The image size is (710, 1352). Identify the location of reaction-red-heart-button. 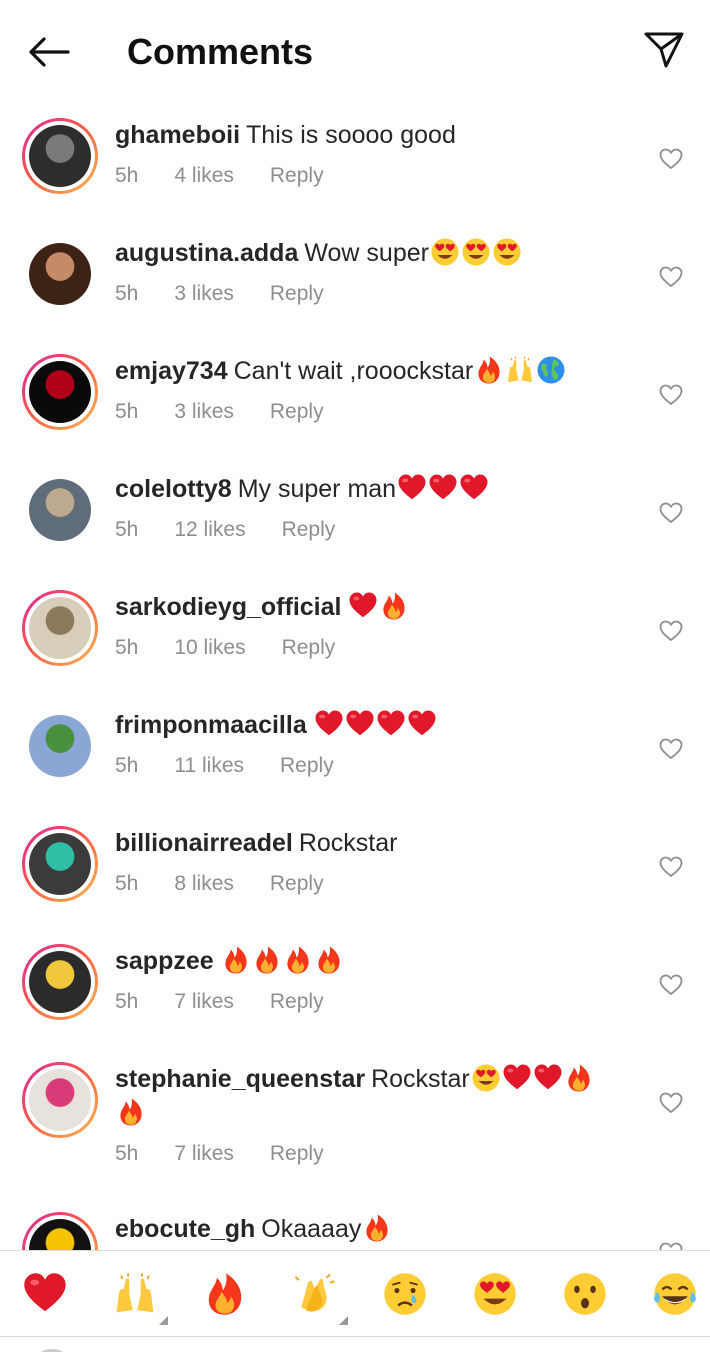
(45, 1294).